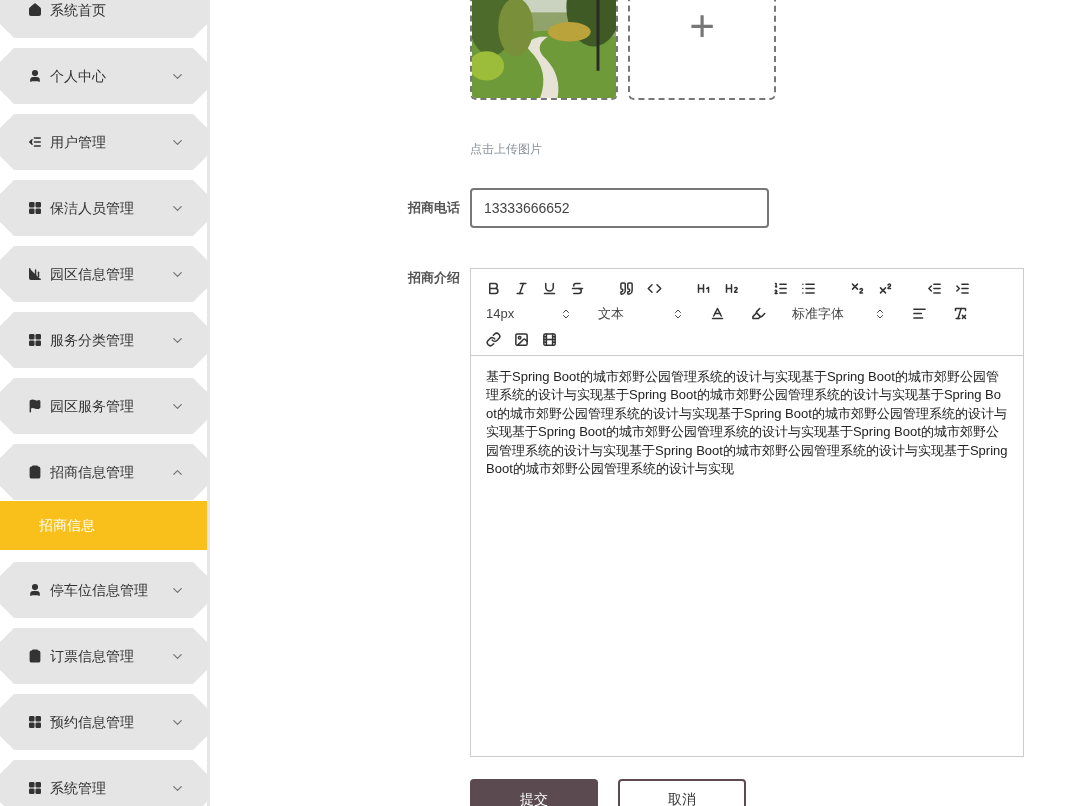 The height and width of the screenshot is (806, 1081). What do you see at coordinates (493, 288) in the screenshot?
I see `bold-icon` at bounding box center [493, 288].